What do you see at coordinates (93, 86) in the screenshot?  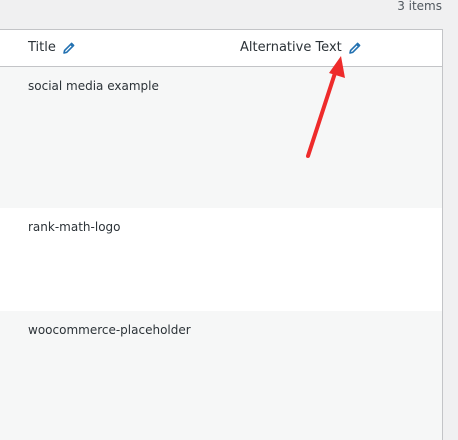 I see `row-title: social media example` at bounding box center [93, 86].